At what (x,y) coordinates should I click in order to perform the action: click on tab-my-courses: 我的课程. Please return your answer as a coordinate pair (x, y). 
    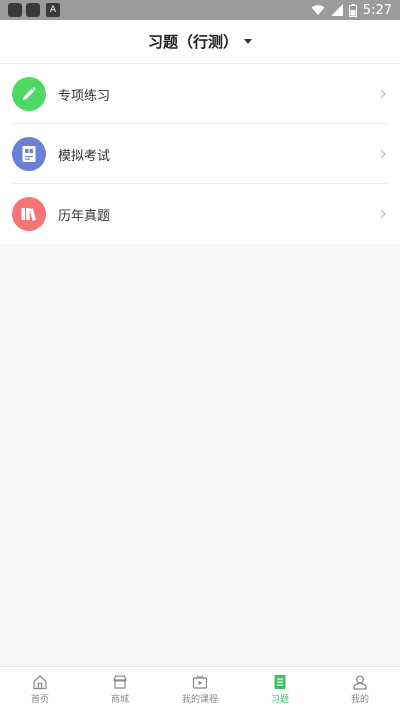
    Looking at the image, I should click on (200, 689).